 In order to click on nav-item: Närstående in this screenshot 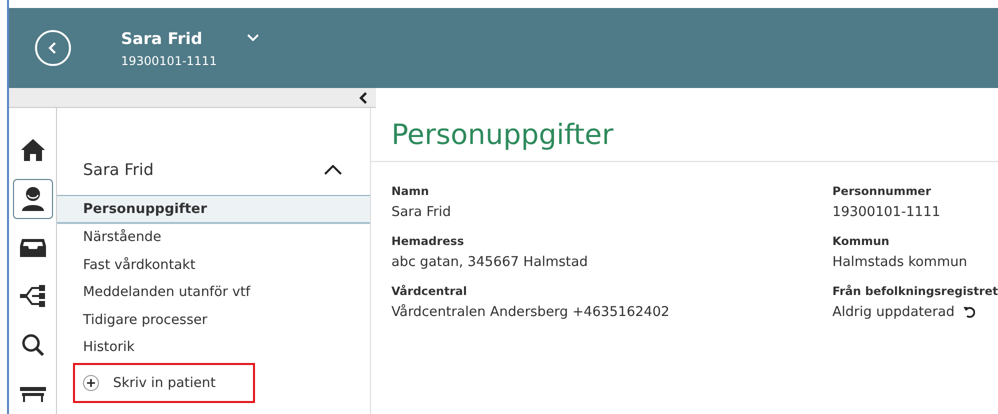, I will do `click(213, 237)`.